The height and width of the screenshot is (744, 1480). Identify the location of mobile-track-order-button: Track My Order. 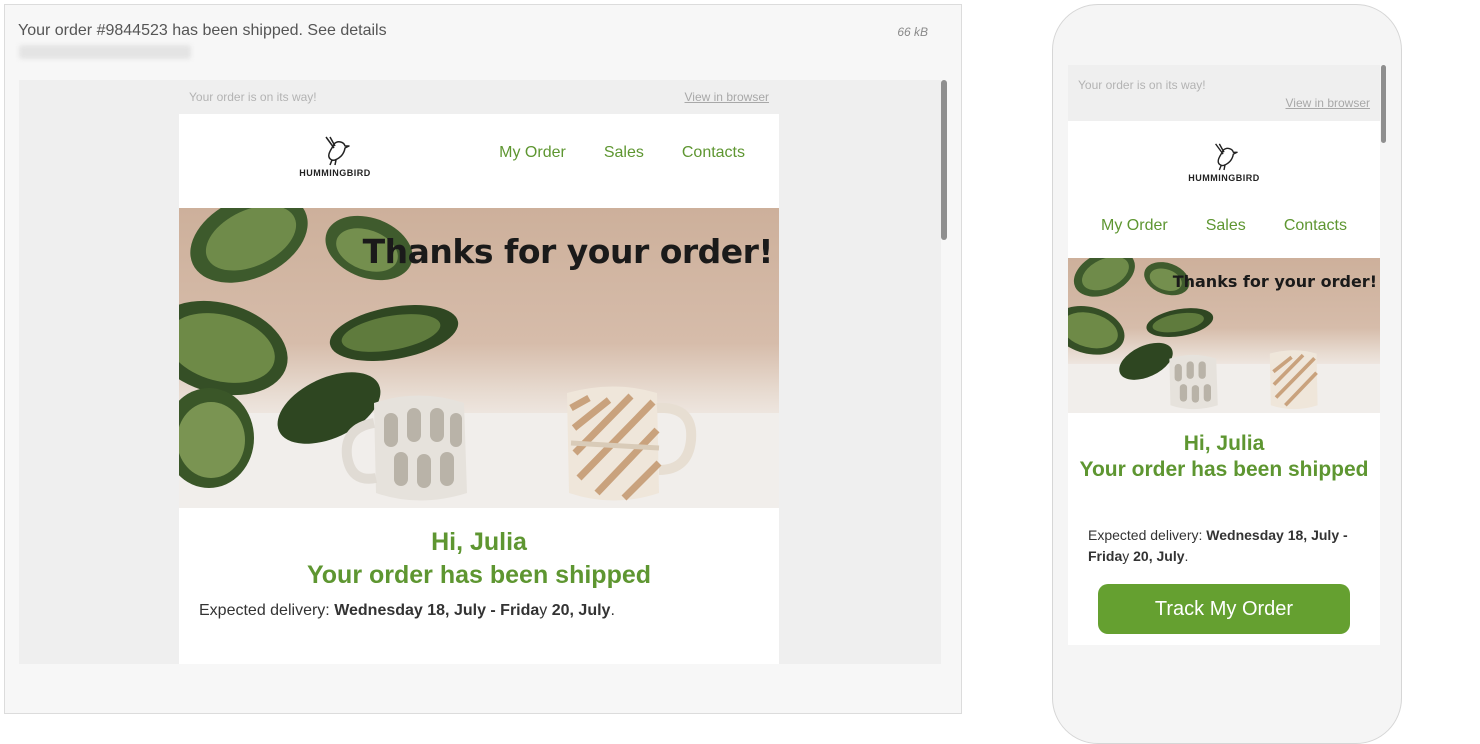
(1224, 609).